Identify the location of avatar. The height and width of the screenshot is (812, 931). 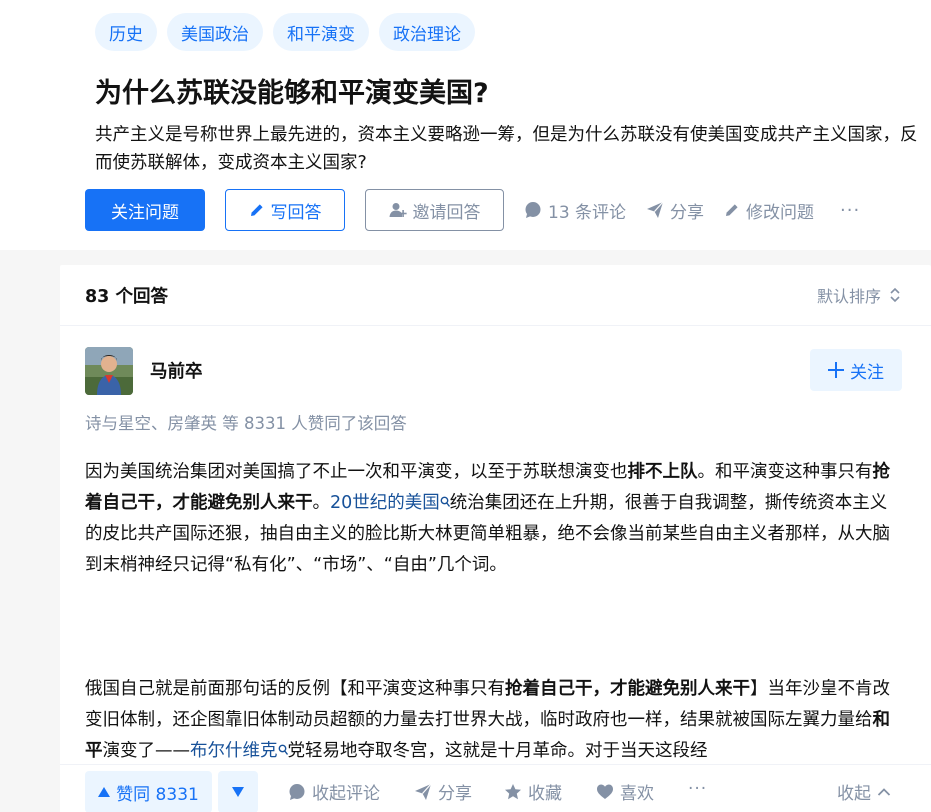
(109, 371).